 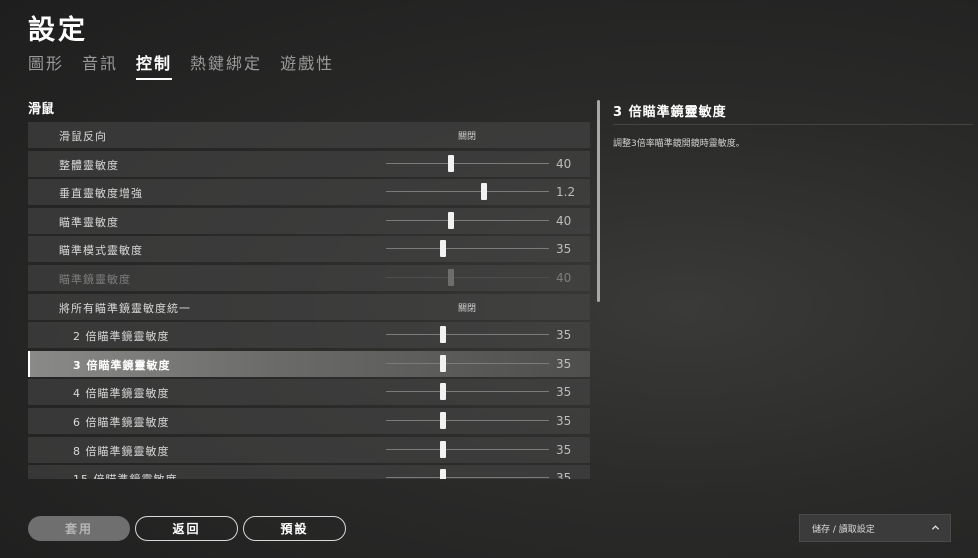 I want to click on setting-row: 將所有瞄準鏡靈敏度統一 關閉, so click(x=309, y=306).